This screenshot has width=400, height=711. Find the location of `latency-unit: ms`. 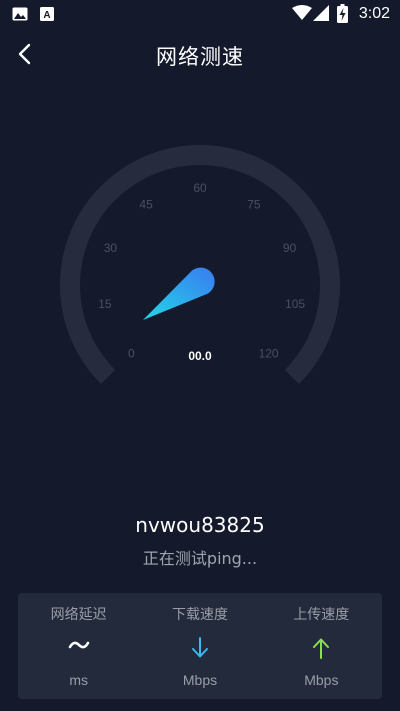

latency-unit: ms is located at coordinates (78, 680).